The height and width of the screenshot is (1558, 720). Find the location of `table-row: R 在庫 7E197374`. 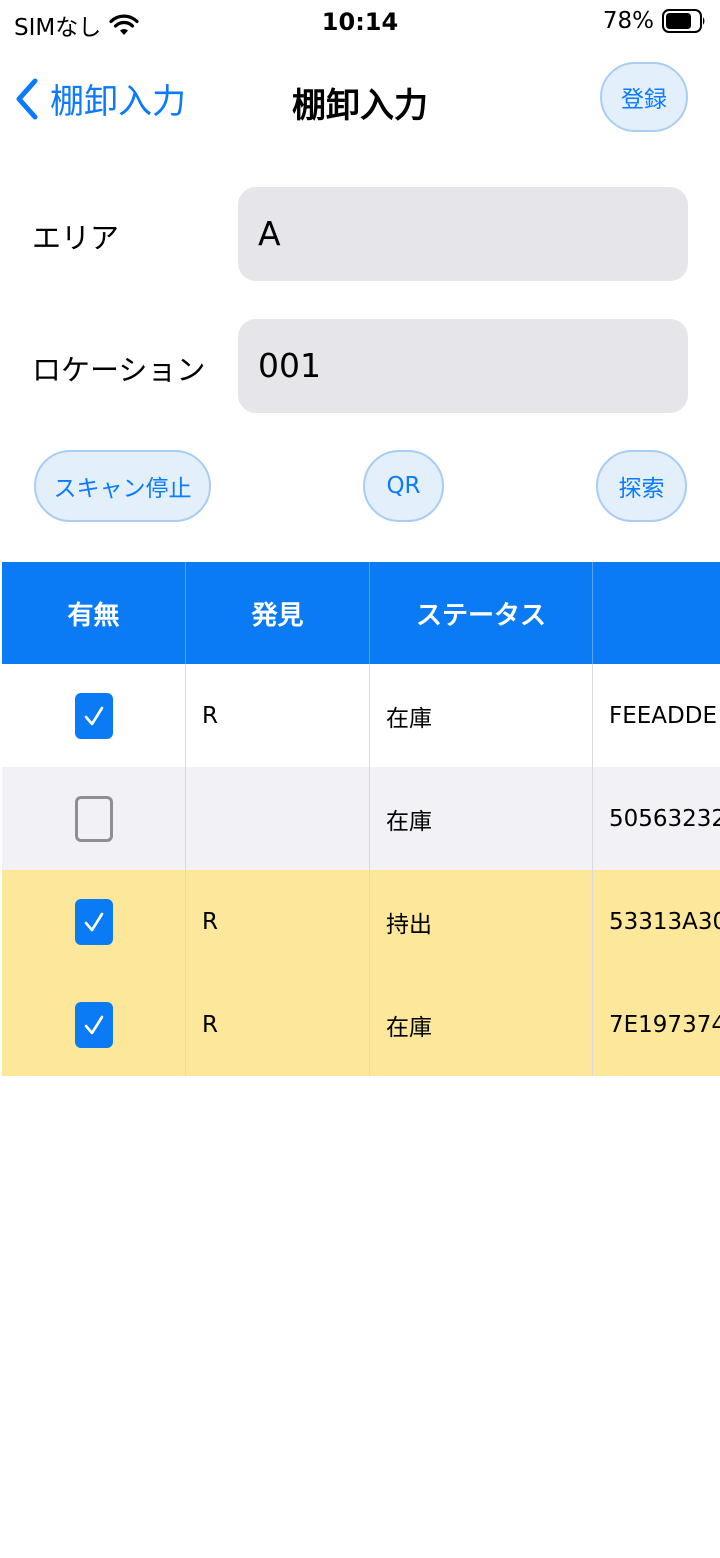

table-row: R 在庫 7E197374 is located at coordinates (361, 1024).